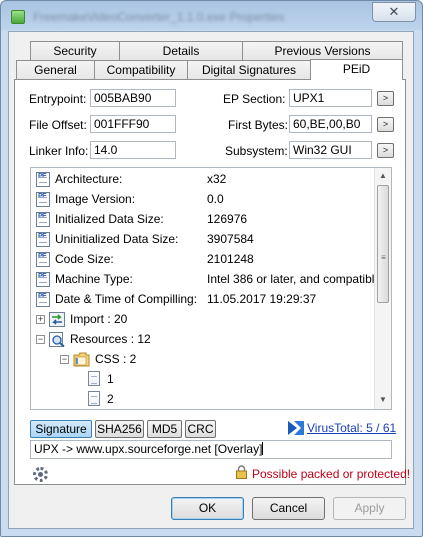 The image size is (423, 537). What do you see at coordinates (139, 360) in the screenshot?
I see `tree-node-css: − CSS : 2` at bounding box center [139, 360].